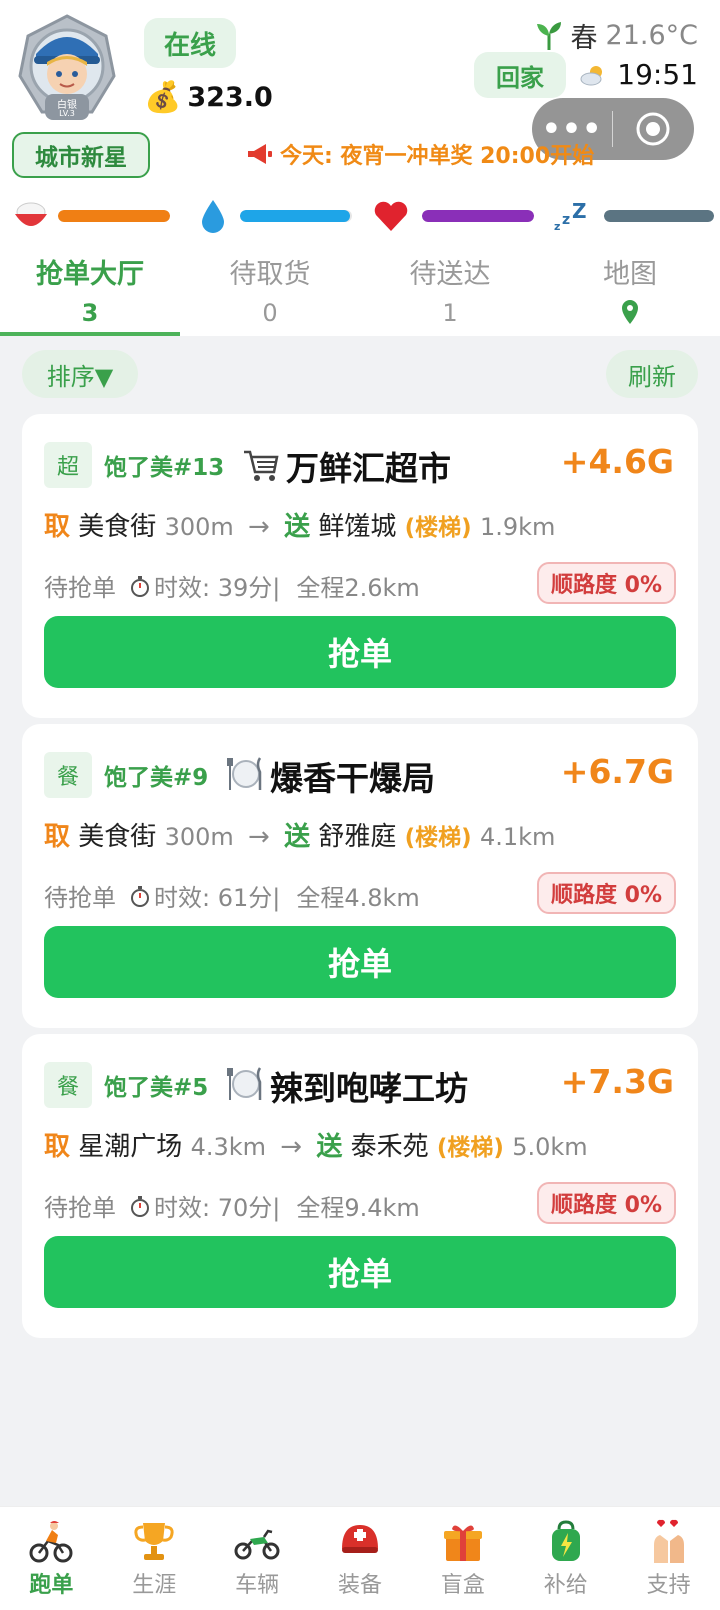 The height and width of the screenshot is (1610, 720). What do you see at coordinates (657, 74) in the screenshot?
I see `time-label: 19:51` at bounding box center [657, 74].